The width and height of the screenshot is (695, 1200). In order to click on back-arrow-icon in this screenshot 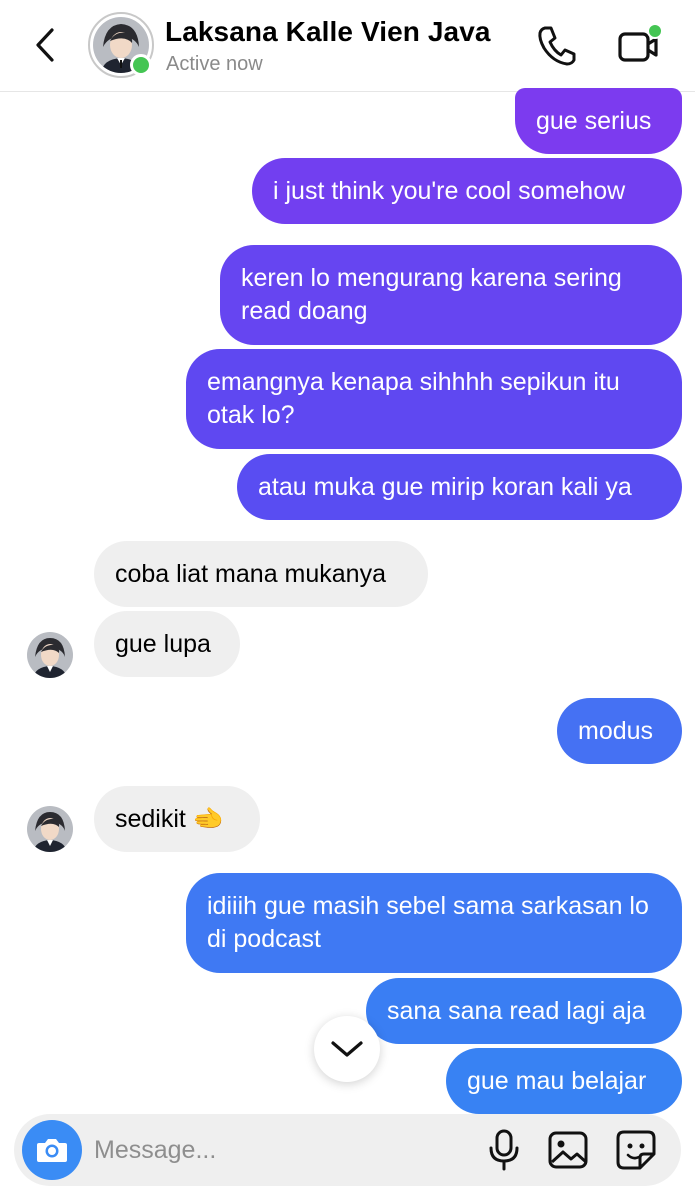, I will do `click(46, 45)`.